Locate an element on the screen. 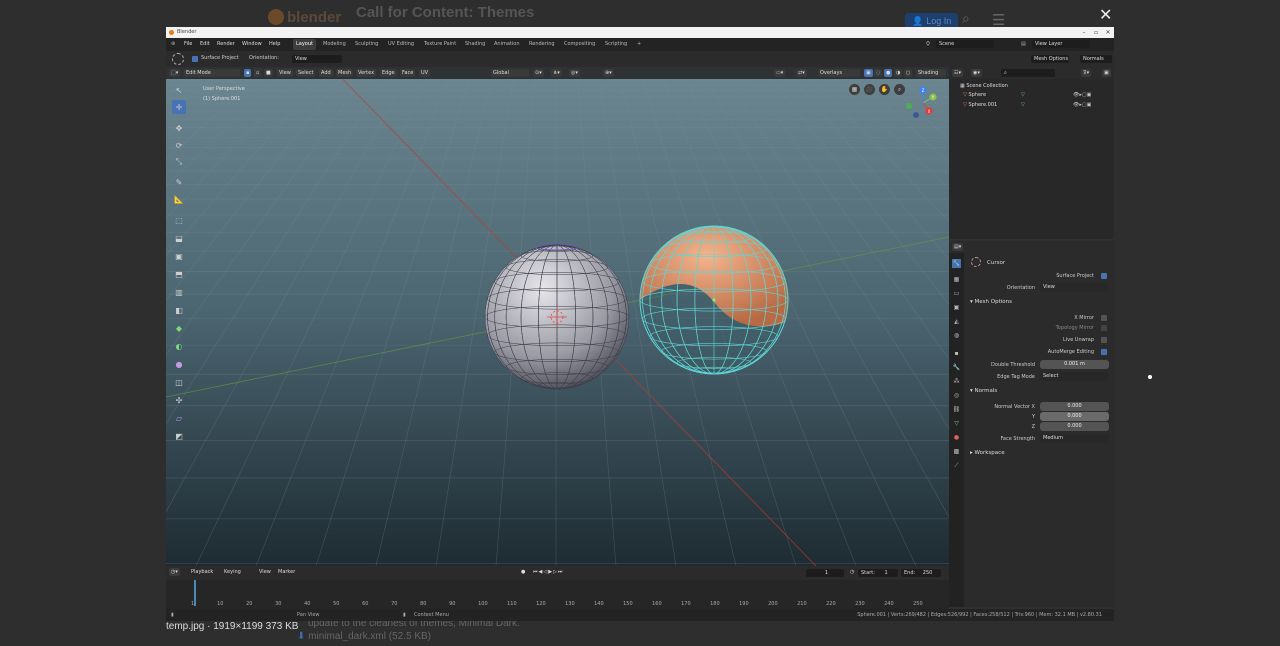 The height and width of the screenshot is (646, 1280). edge-tag-mode-dropdown: Select is located at coordinates (1074, 376).